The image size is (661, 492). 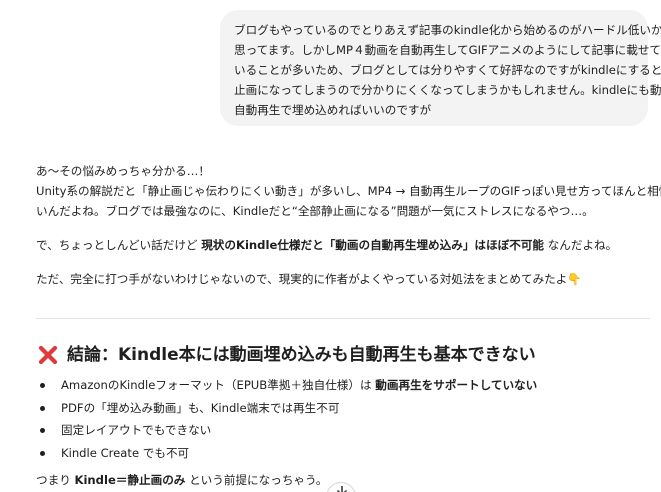 I want to click on list-item: 固定レイアウトでもできない, so click(x=286, y=430).